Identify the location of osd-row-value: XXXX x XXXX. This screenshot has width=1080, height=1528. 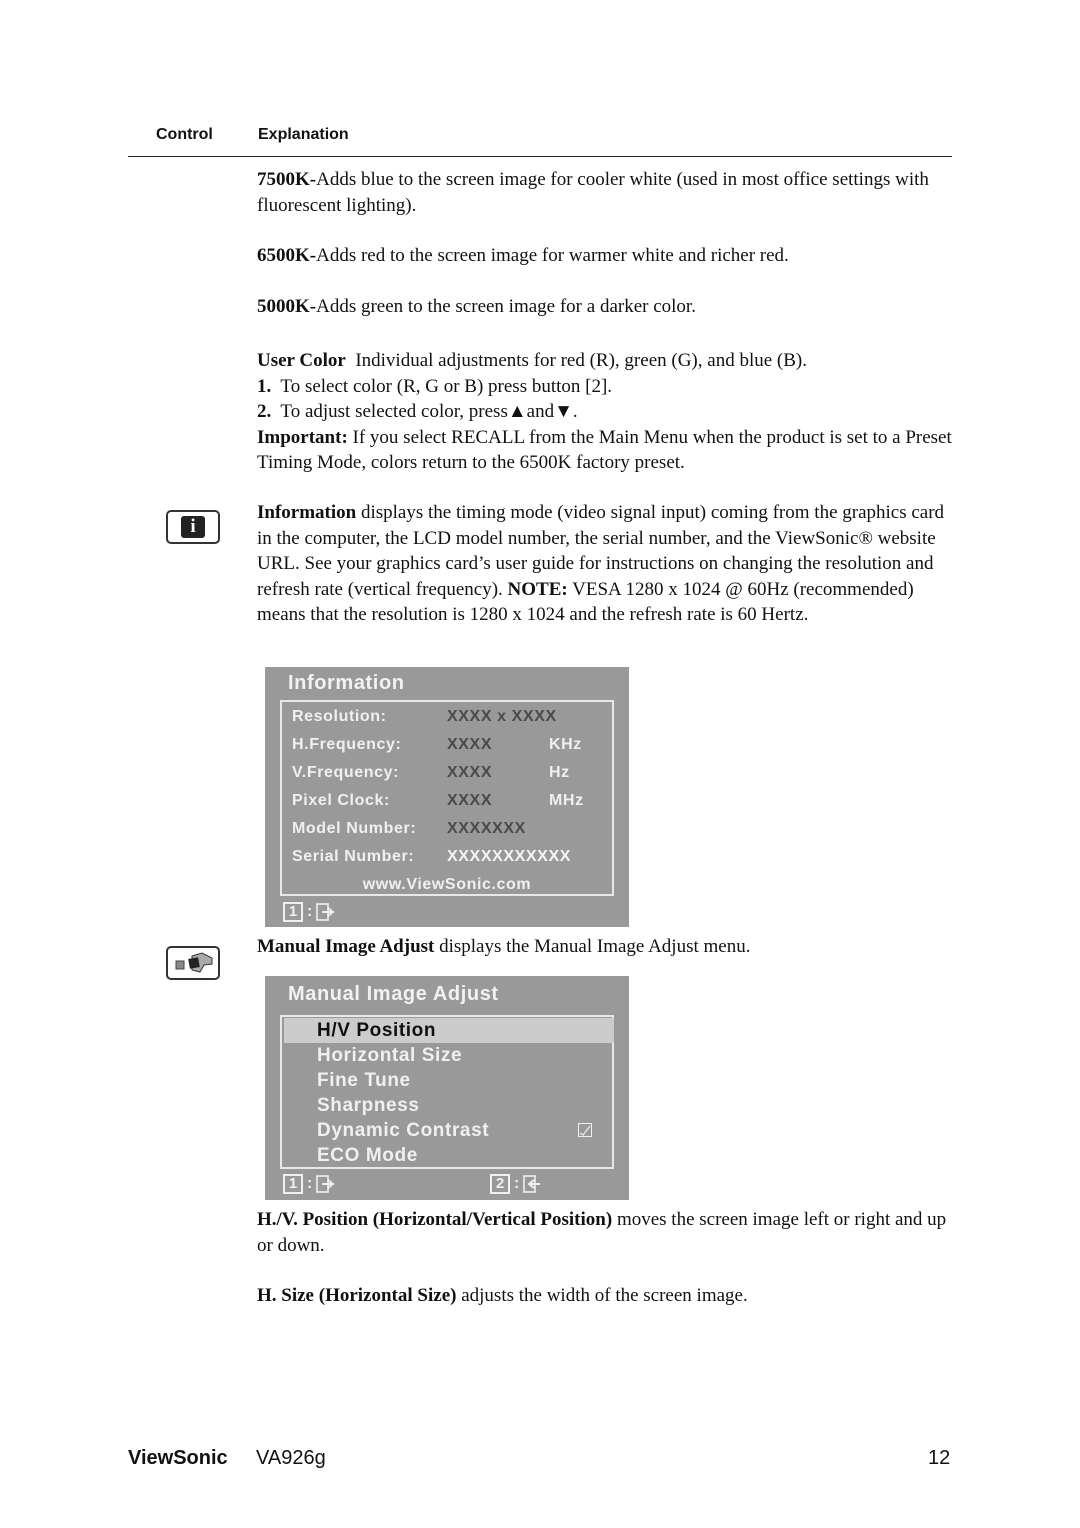
(502, 716).